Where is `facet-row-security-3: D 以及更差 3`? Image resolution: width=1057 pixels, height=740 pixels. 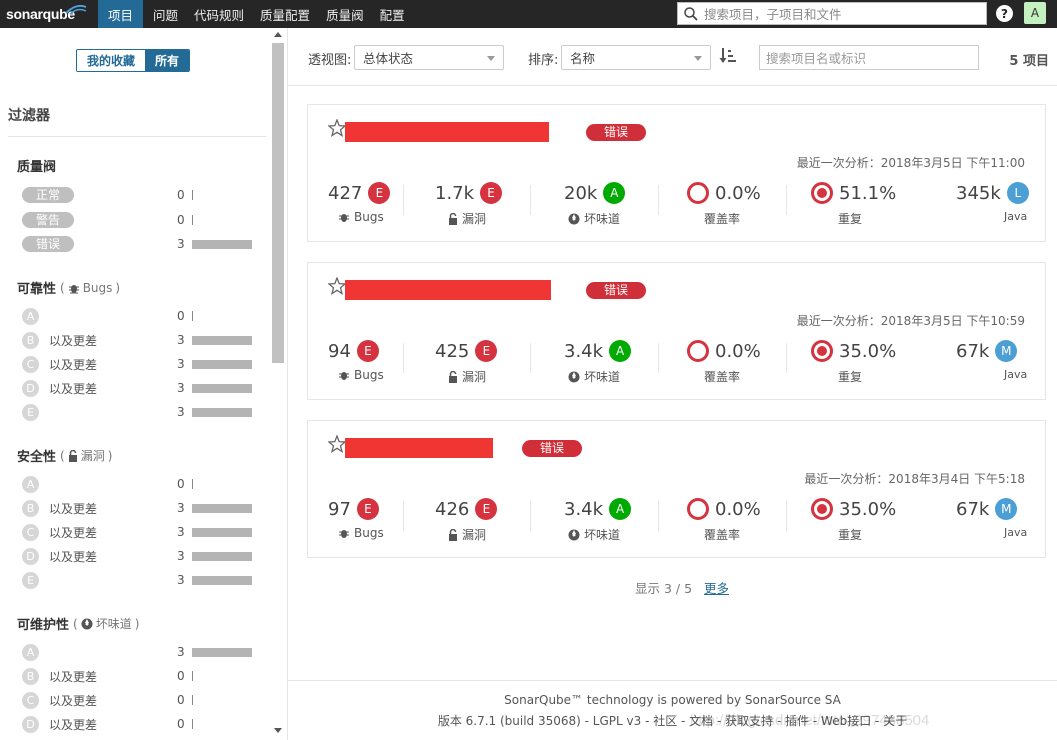
facet-row-security-3: D 以及更差 3 is located at coordinates (138, 556).